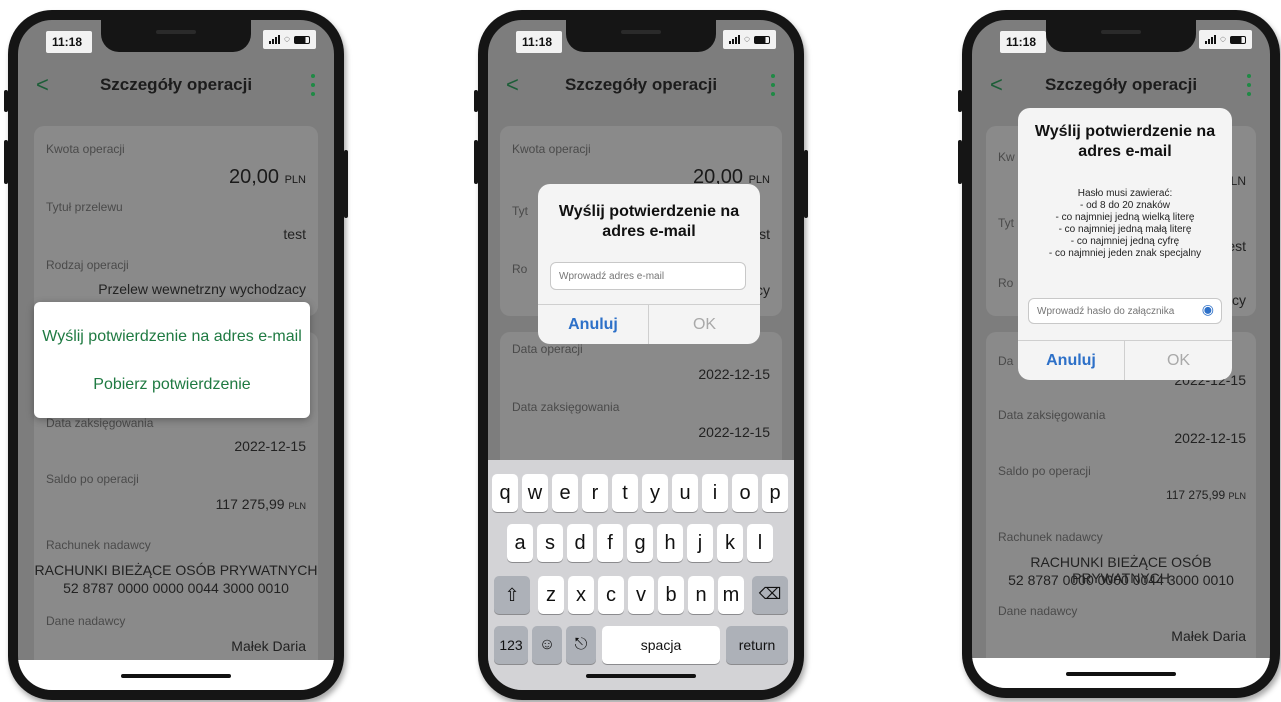 Image resolution: width=1281 pixels, height=702 pixels. What do you see at coordinates (511, 645) in the screenshot?
I see `numbers-key: 123` at bounding box center [511, 645].